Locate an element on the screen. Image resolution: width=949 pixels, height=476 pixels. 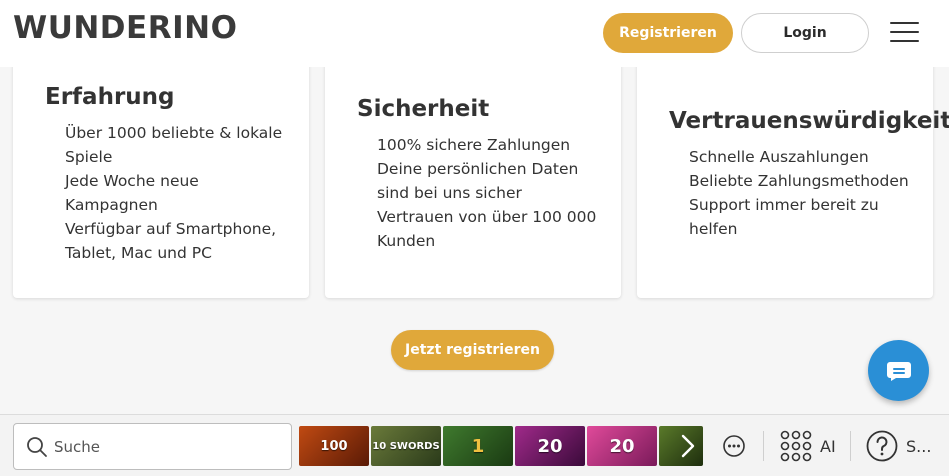
ai-button: AI is located at coordinates (808, 445).